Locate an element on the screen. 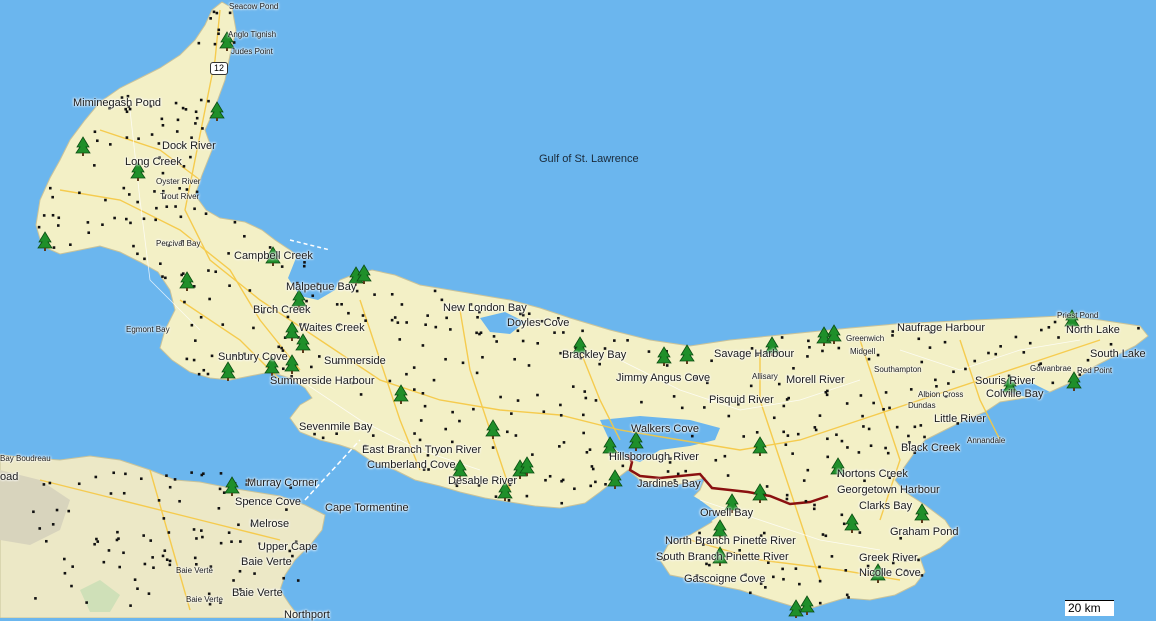 Image resolution: width=1156 pixels, height=621 pixels. place-label: Priest Pond is located at coordinates (1077, 315).